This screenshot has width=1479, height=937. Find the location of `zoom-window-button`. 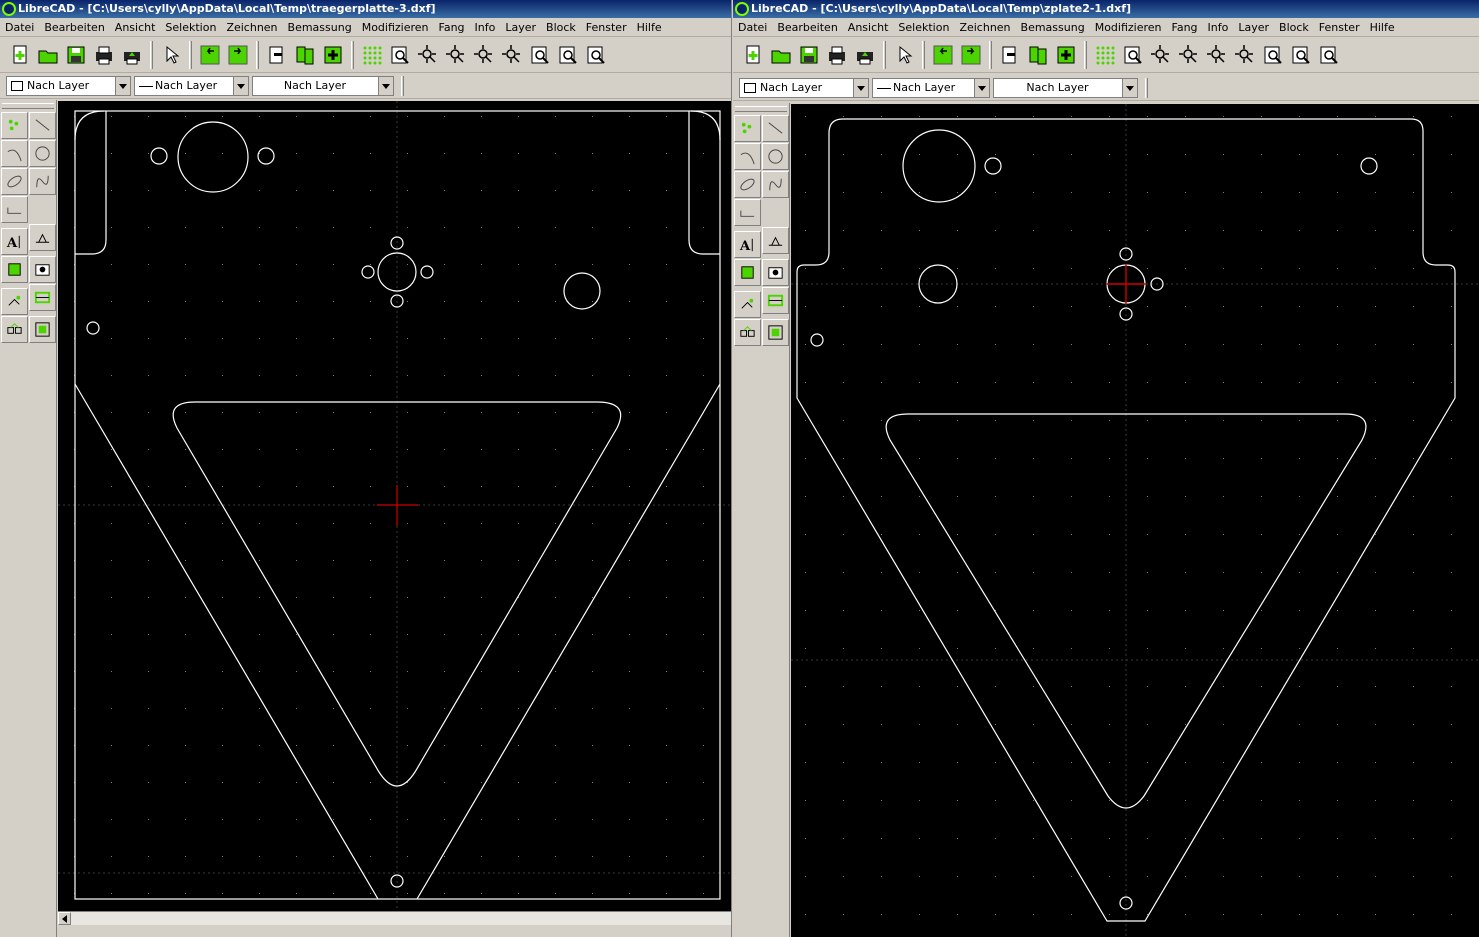

zoom-window-button is located at coordinates (400, 55).